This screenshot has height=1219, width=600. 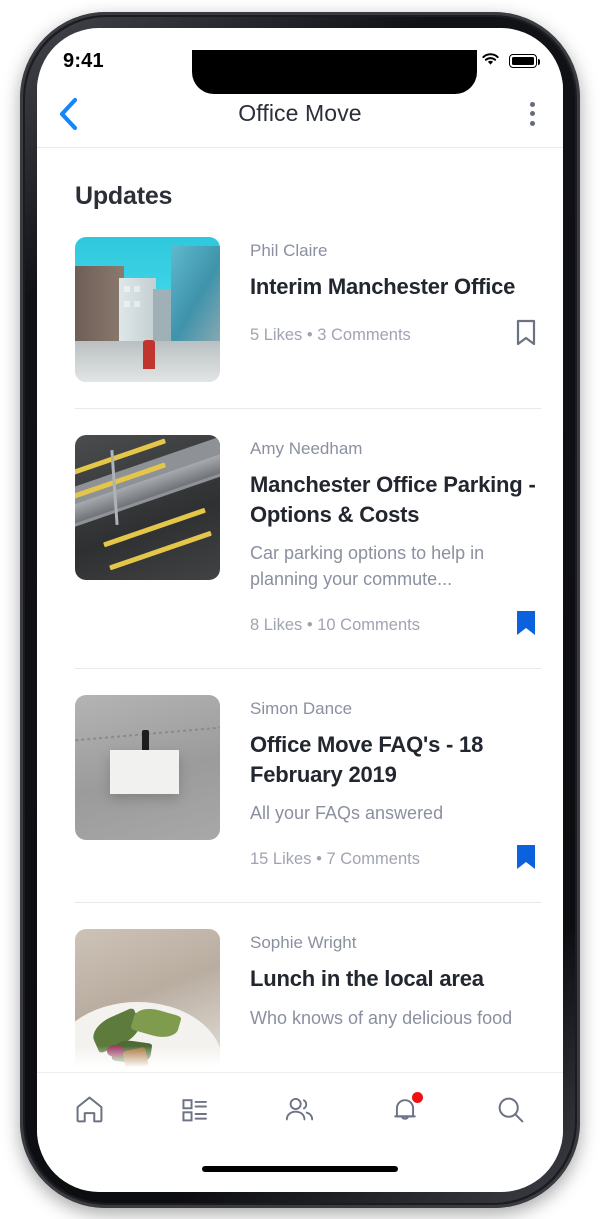 What do you see at coordinates (524, 61) in the screenshot?
I see `battery-full-icon` at bounding box center [524, 61].